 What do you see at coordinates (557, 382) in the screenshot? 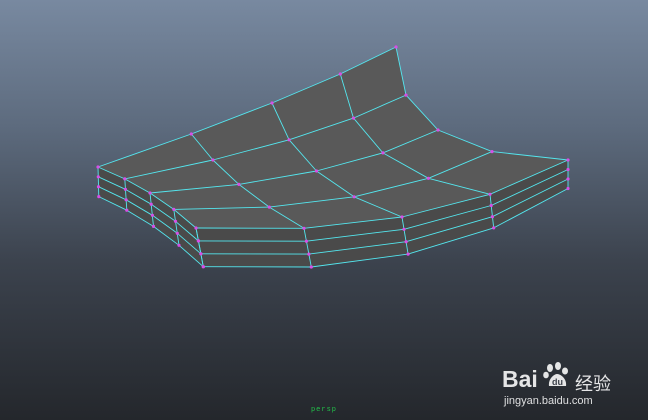
I see `svg-text: du` at bounding box center [557, 382].